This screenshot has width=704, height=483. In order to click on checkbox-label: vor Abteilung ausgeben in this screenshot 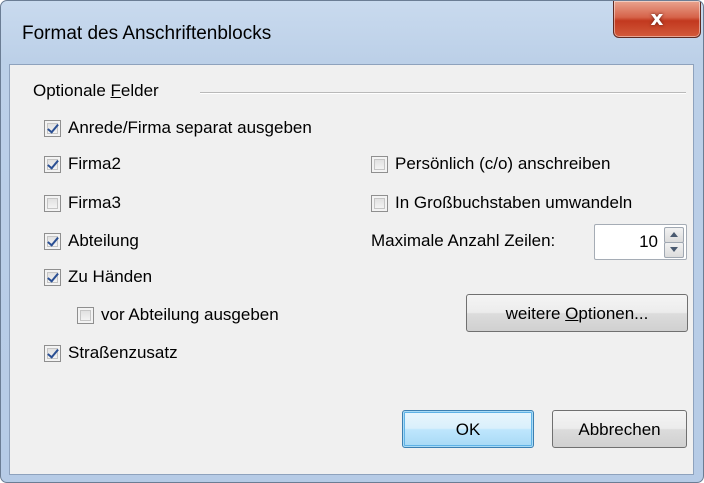, I will do `click(190, 314)`.